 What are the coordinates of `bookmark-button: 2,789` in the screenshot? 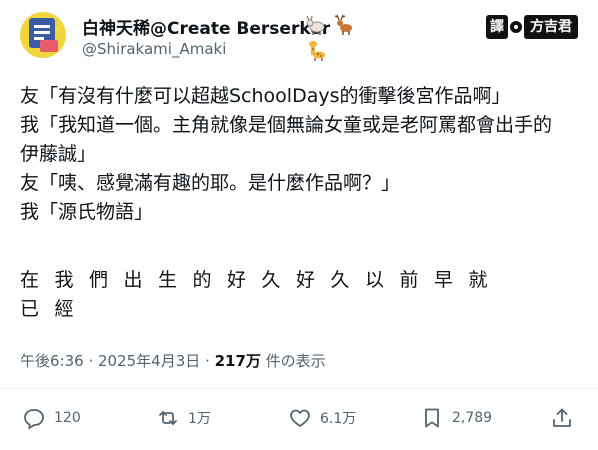 It's located at (456, 418).